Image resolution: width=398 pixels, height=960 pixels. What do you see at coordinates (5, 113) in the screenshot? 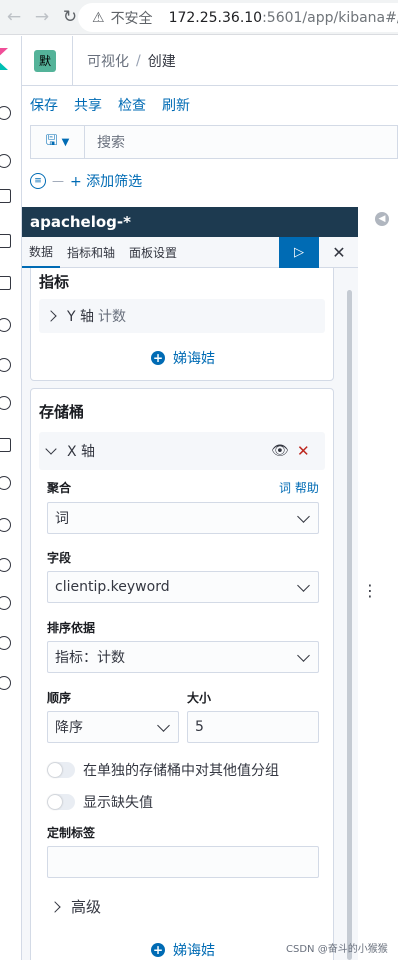
I see `recent-icon` at bounding box center [5, 113].